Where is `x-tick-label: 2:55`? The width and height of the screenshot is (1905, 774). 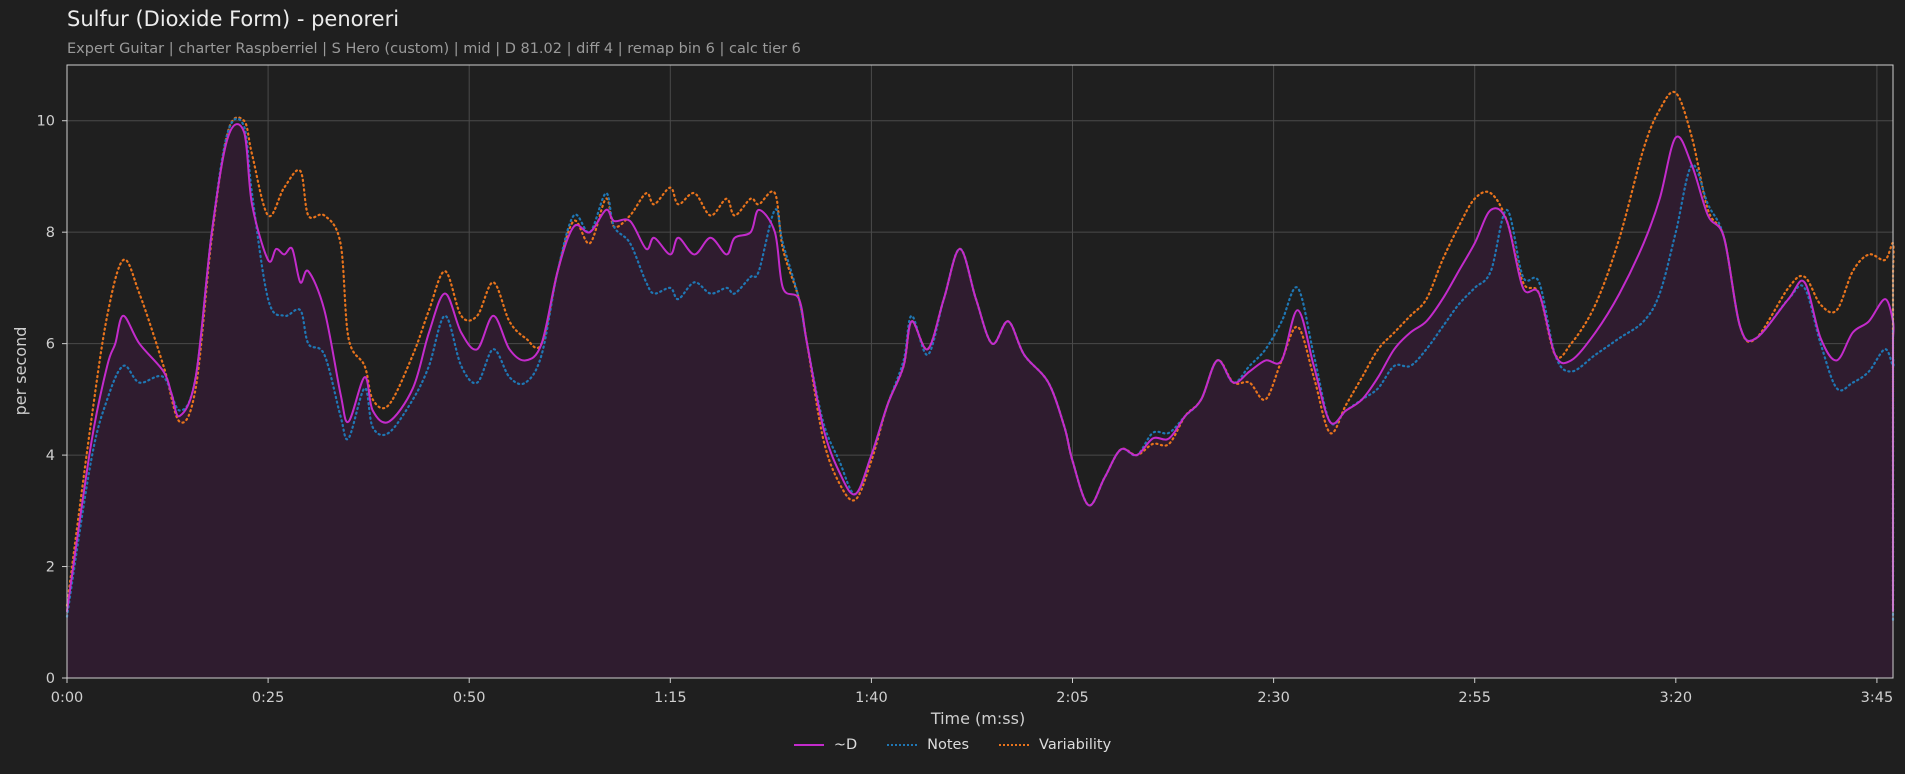 x-tick-label: 2:55 is located at coordinates (1474, 698).